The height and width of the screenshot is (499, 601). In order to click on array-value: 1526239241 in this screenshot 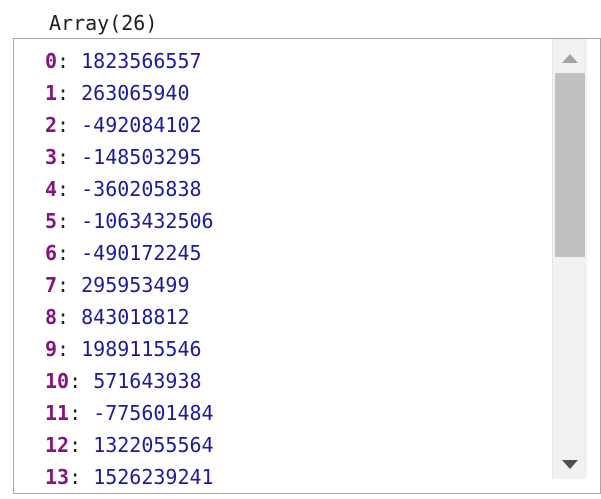, I will do `click(153, 477)`.